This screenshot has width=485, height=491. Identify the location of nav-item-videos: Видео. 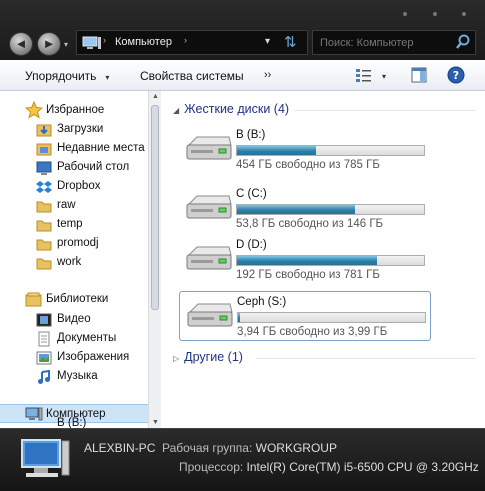
(74, 319).